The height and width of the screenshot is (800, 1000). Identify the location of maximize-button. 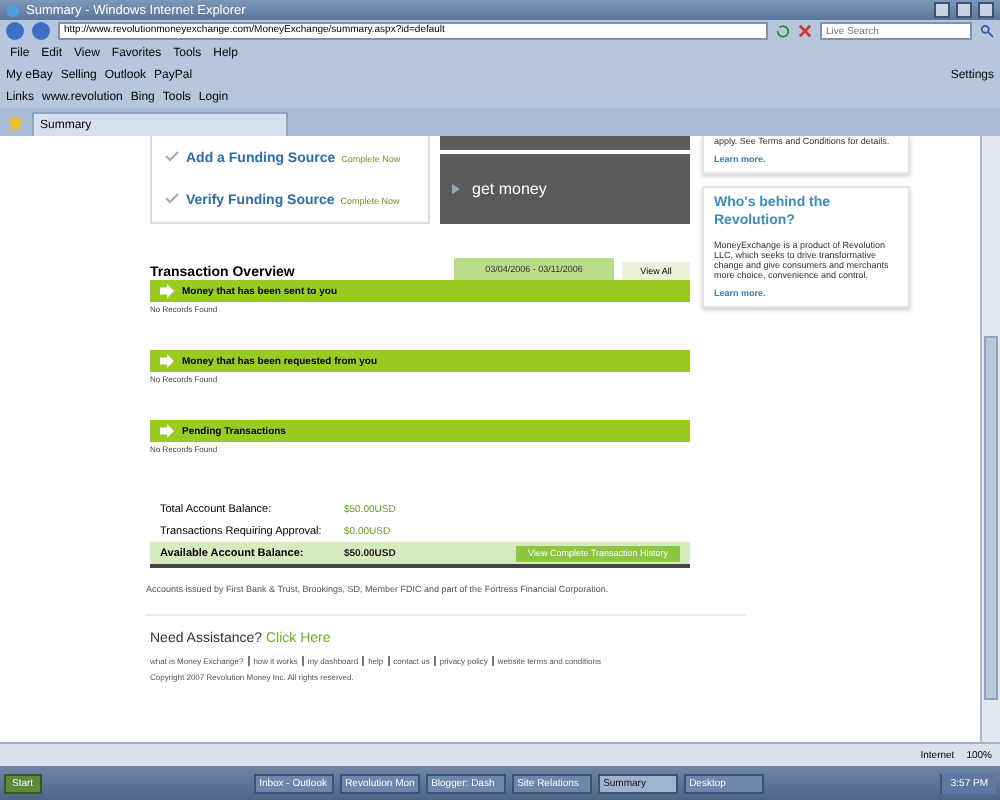
(964, 10).